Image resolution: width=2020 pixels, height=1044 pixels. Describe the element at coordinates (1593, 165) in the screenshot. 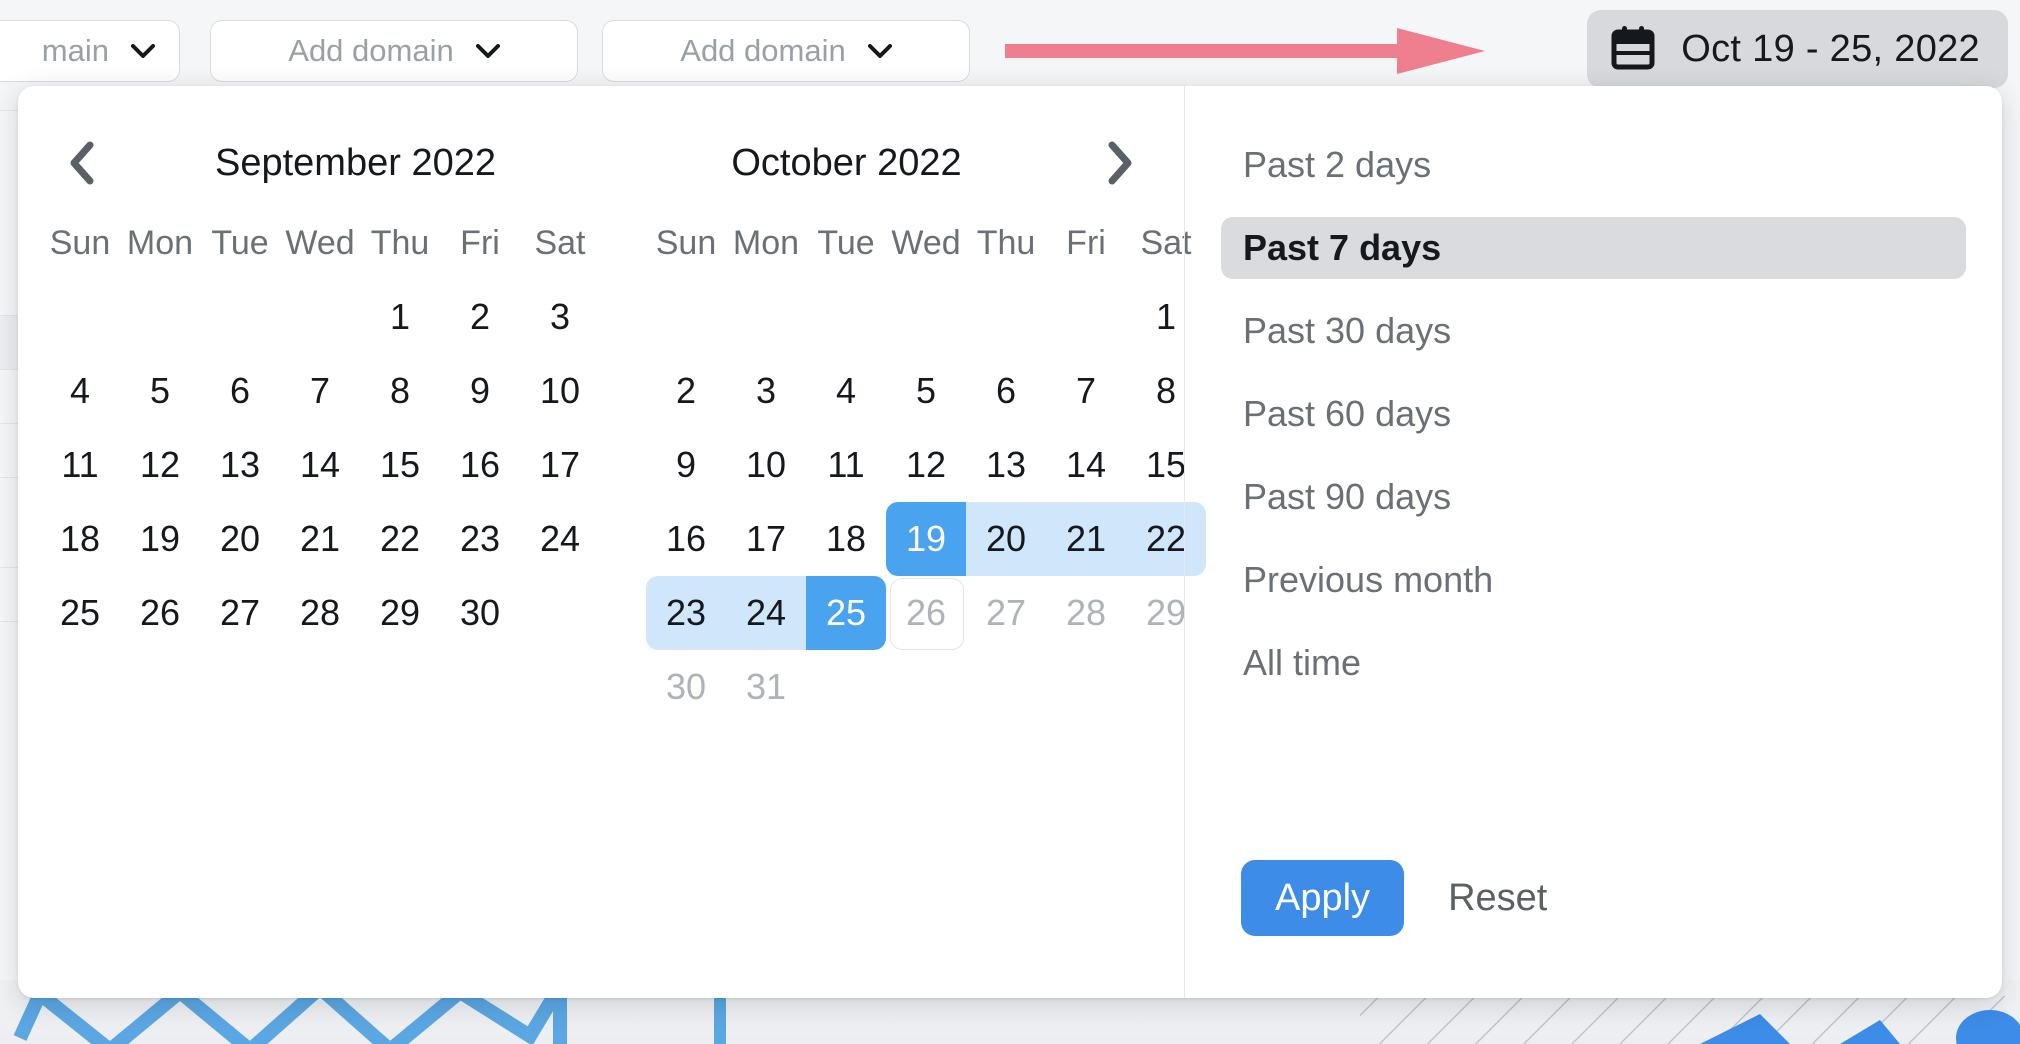

I see `preset-item: Past 2 days` at that location.